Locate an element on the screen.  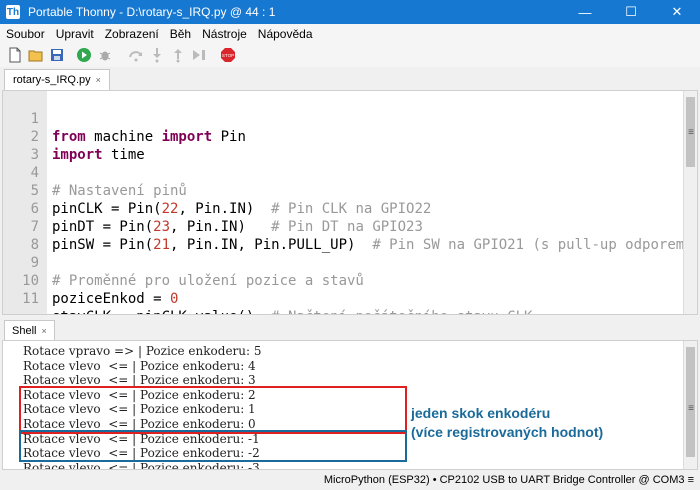
run-icon is located at coordinates (84, 55).